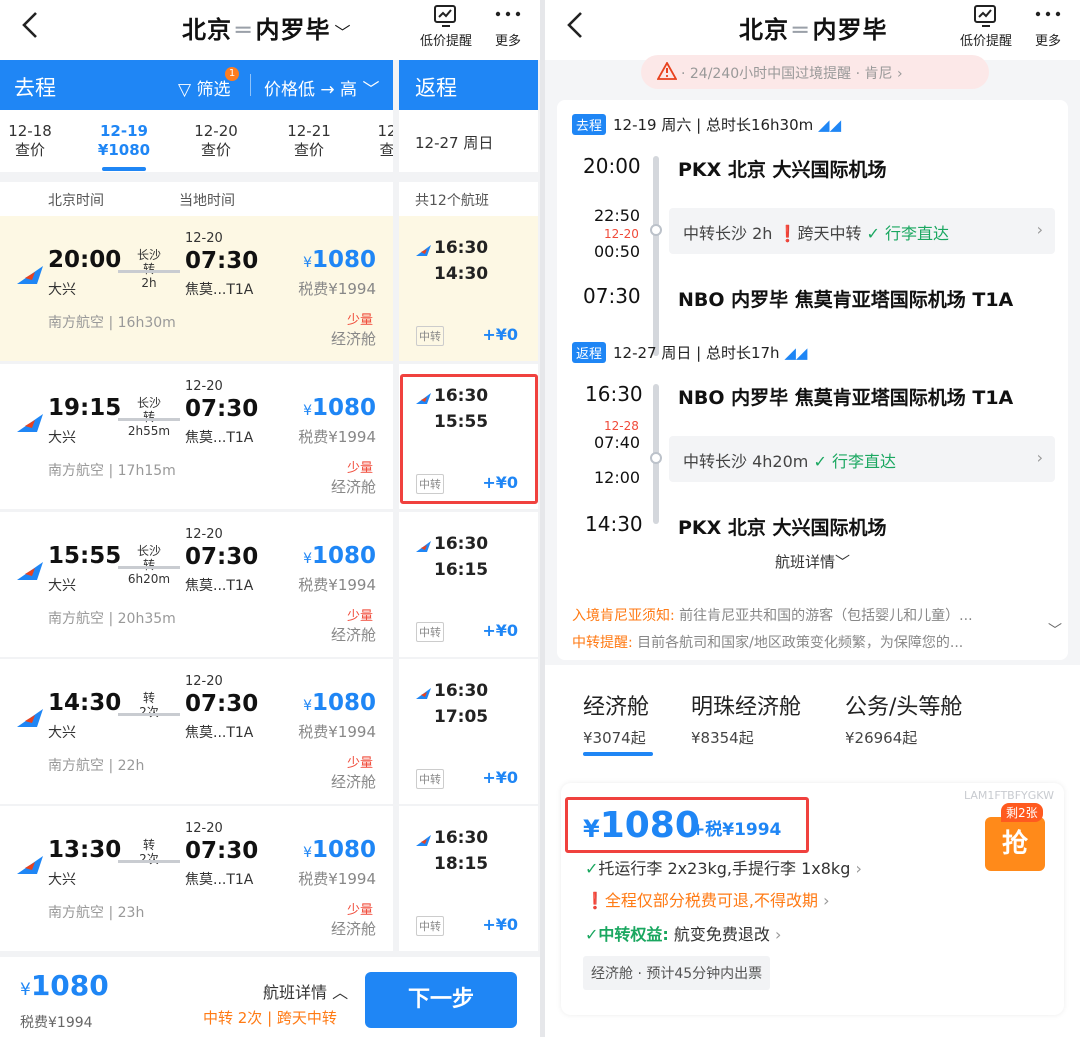  What do you see at coordinates (222, 261) in the screenshot?
I see `arr-time: 07:30` at bounding box center [222, 261].